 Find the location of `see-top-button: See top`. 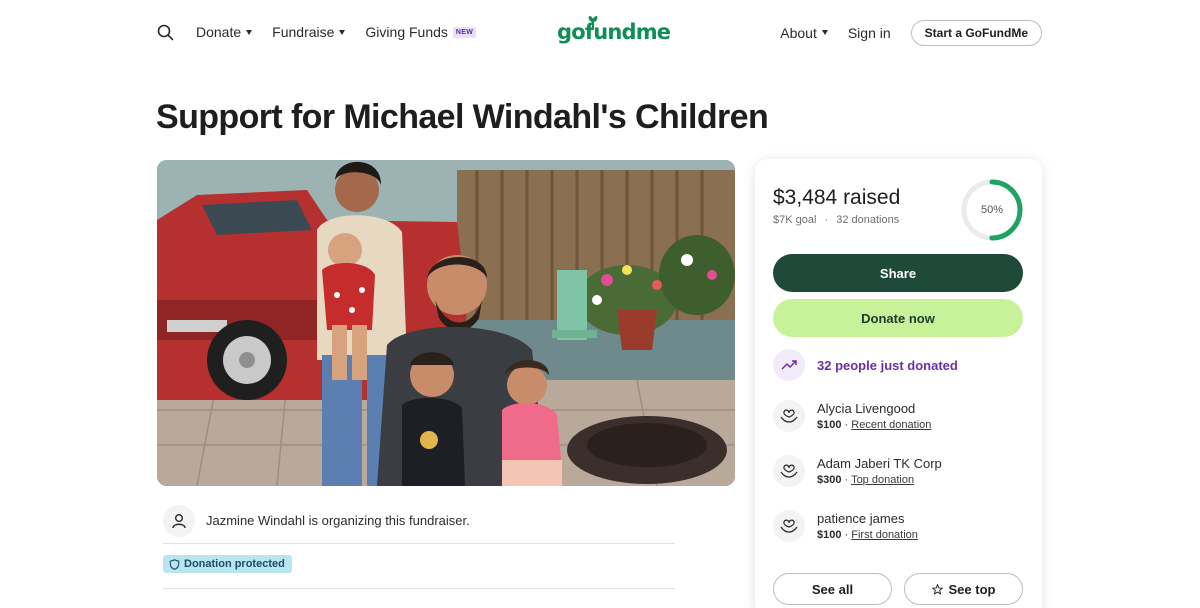

see-top-button: See top is located at coordinates (963, 589).